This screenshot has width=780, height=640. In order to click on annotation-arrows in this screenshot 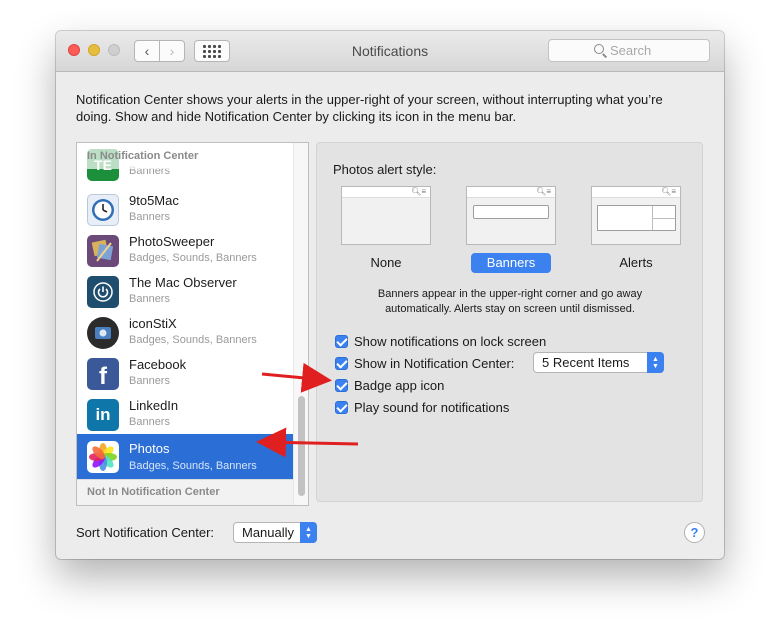, I will do `click(307, 410)`.